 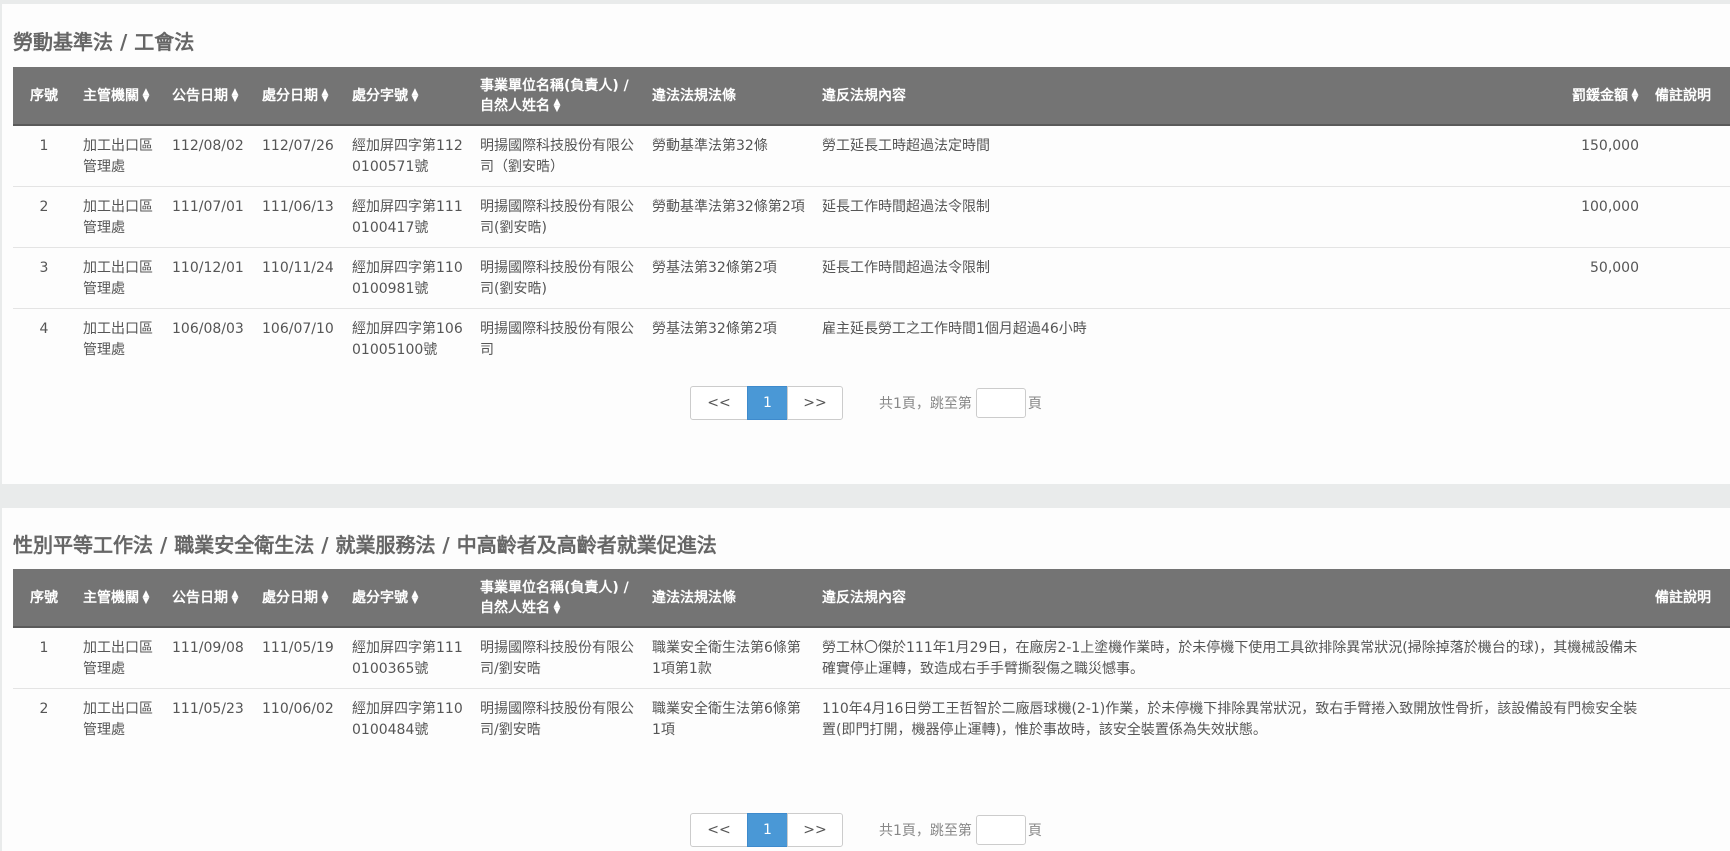 I want to click on cell-law: 勞動基準法第32條第2項, so click(x=729, y=217).